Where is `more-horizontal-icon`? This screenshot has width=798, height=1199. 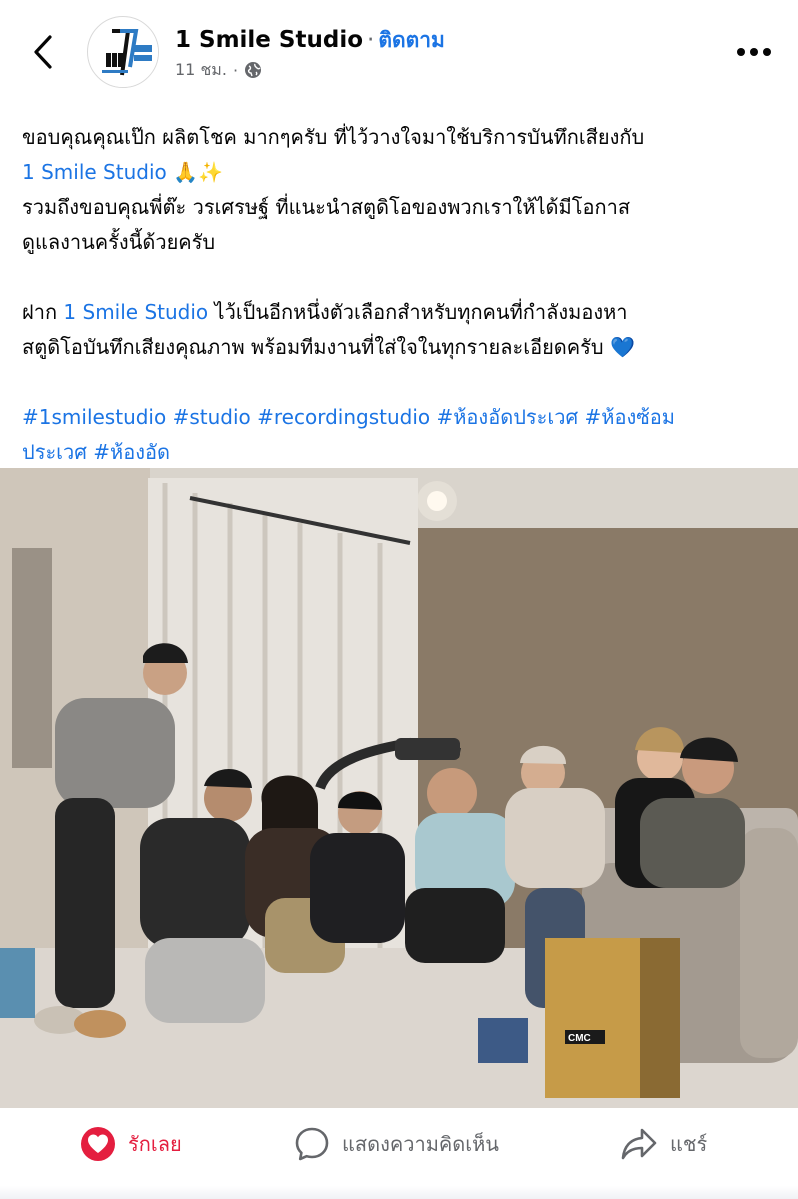 more-horizontal-icon is located at coordinates (754, 52).